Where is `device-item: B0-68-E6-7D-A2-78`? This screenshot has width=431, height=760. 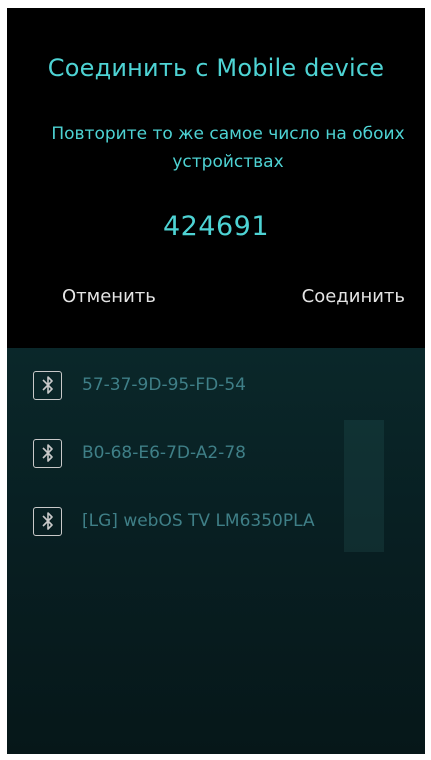
device-item: B0-68-E6-7D-A2-78 is located at coordinates (213, 453).